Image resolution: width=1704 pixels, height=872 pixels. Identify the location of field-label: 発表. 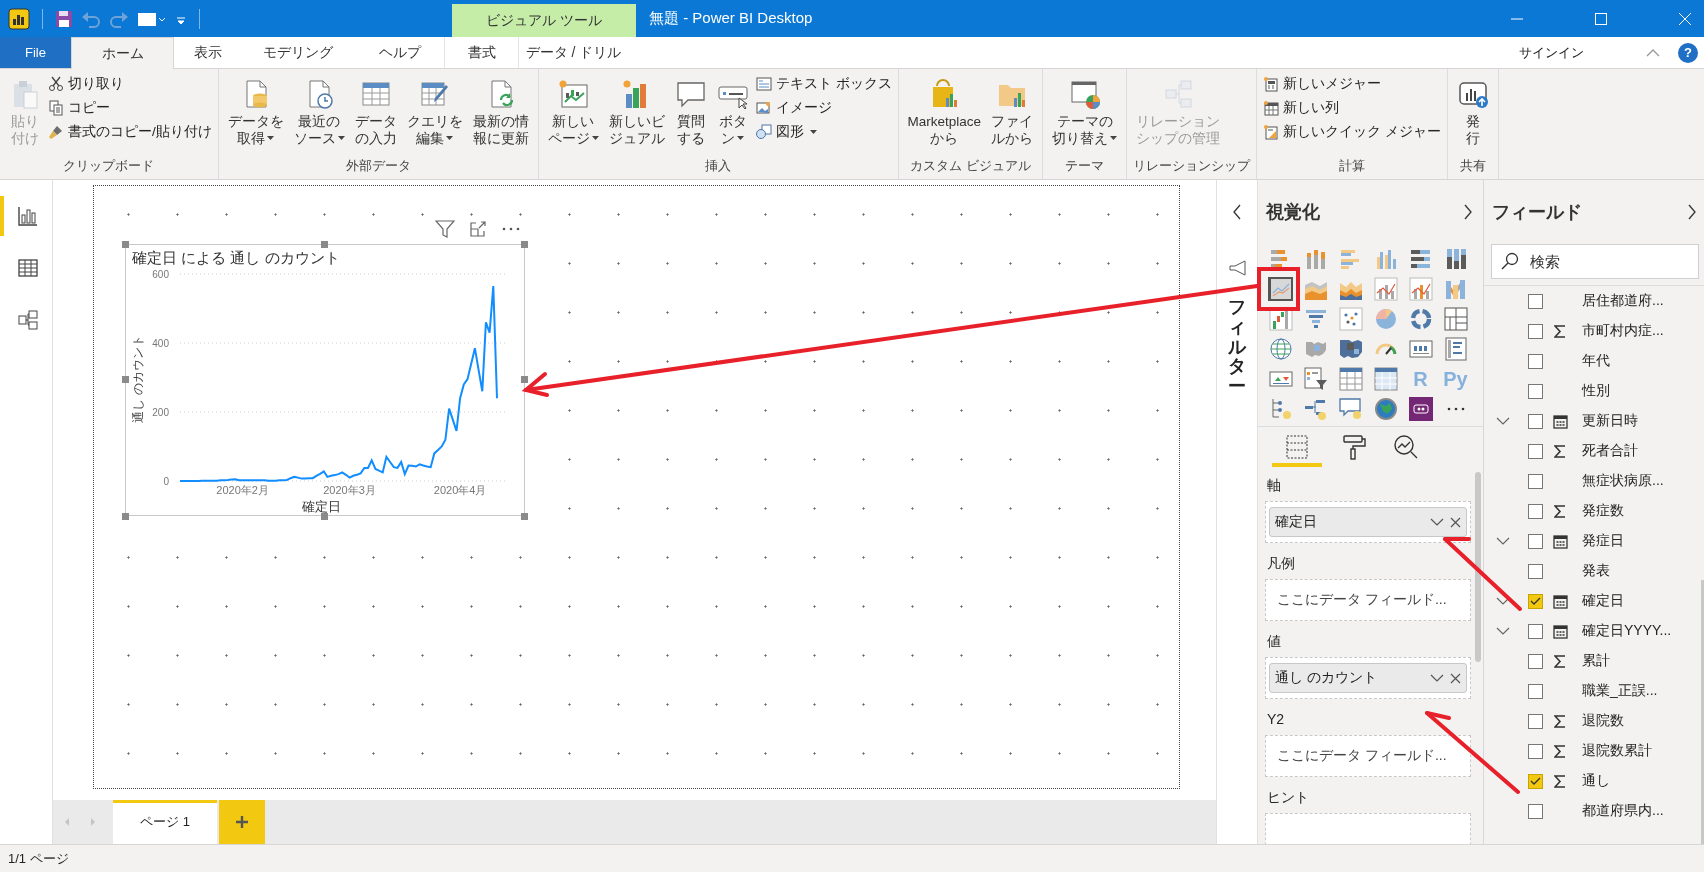
(1596, 571).